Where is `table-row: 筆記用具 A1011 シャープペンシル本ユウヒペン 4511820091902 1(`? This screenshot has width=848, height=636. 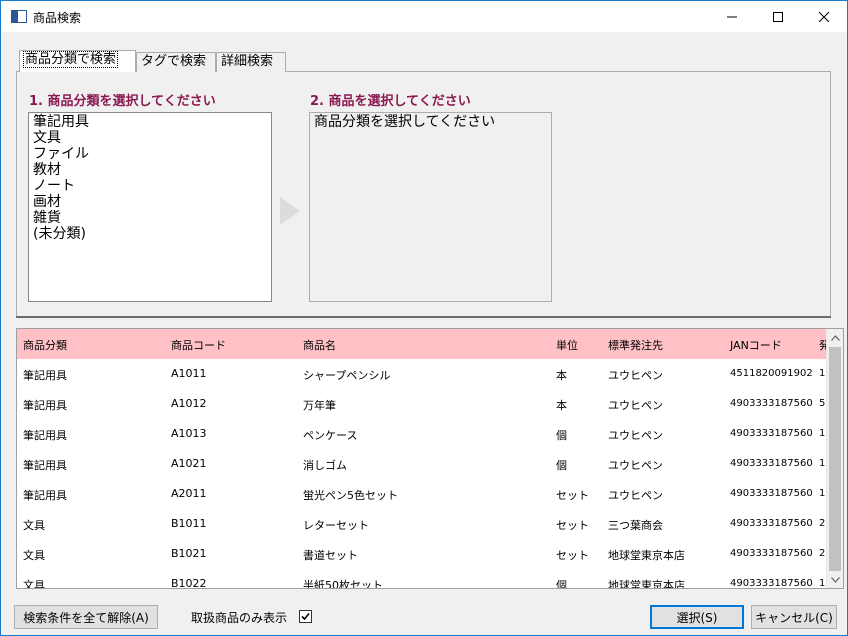 table-row: 筆記用具 A1011 シャープペンシル本ユウヒペン 4511820091902 1( is located at coordinates (423, 374).